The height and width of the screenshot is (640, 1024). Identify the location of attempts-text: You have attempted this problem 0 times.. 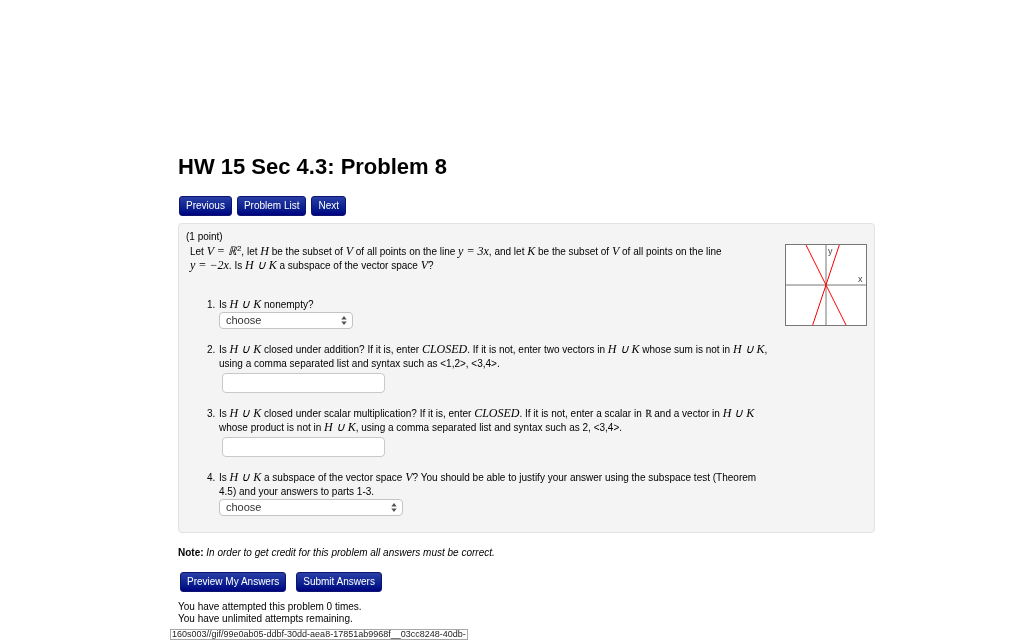
(270, 607).